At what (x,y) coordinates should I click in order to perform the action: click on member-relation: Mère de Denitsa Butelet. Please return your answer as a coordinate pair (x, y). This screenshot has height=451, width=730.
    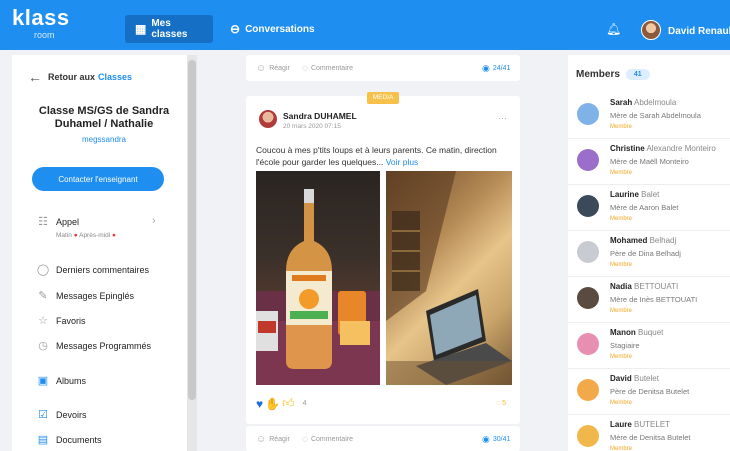
    Looking at the image, I should click on (650, 437).